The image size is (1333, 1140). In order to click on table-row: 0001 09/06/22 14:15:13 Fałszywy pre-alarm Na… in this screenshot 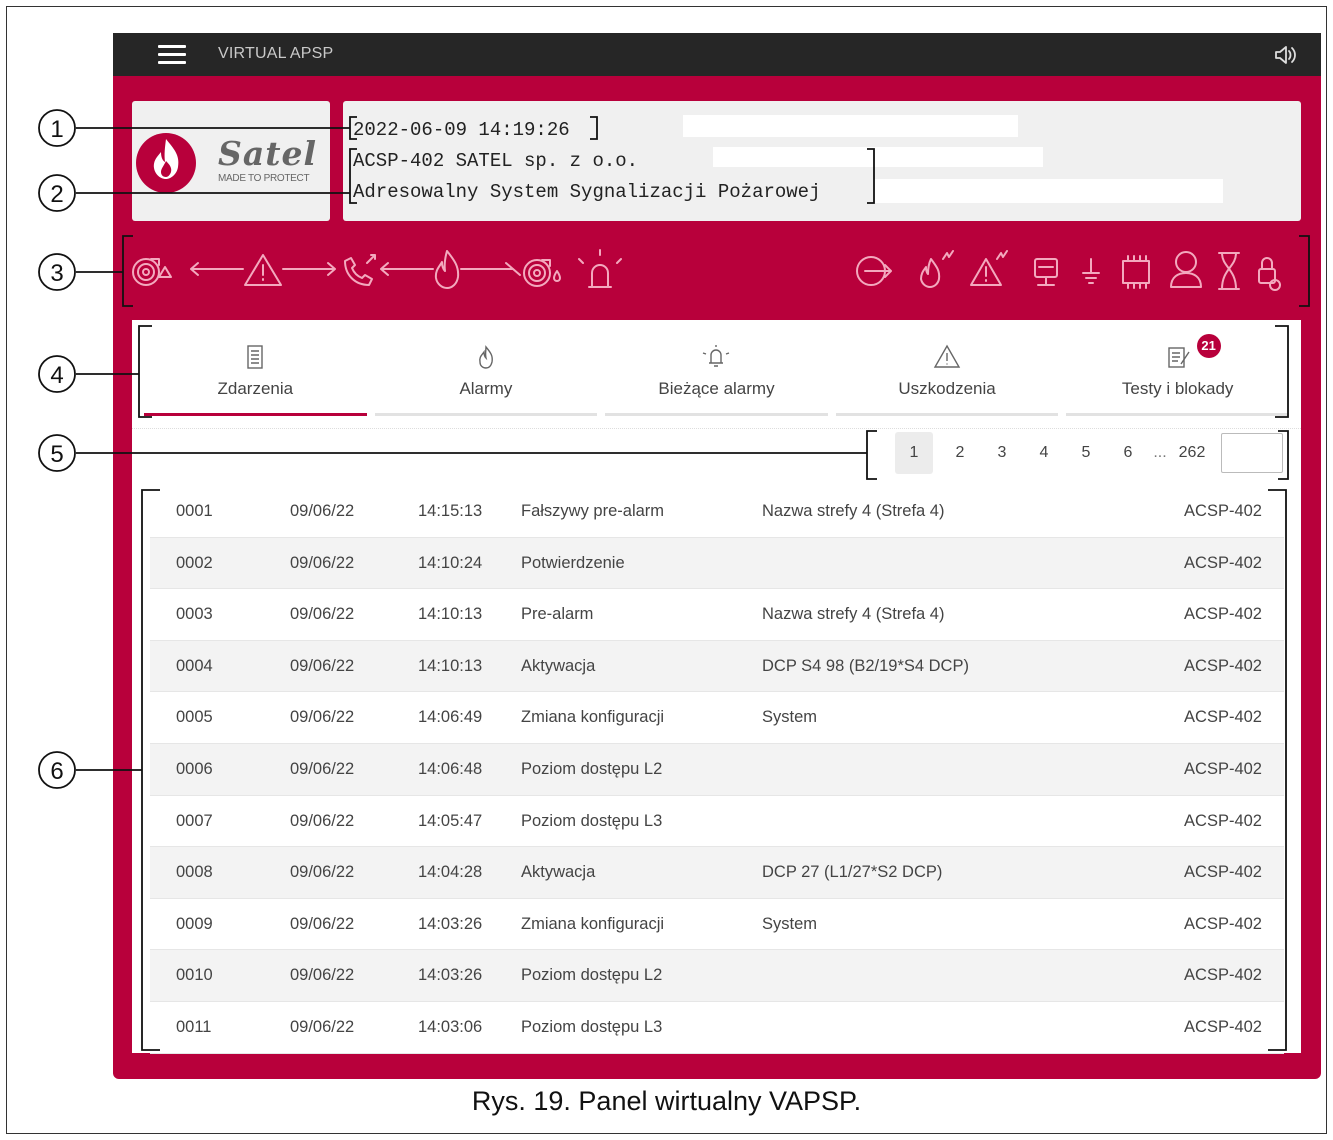, I will do `click(717, 512)`.